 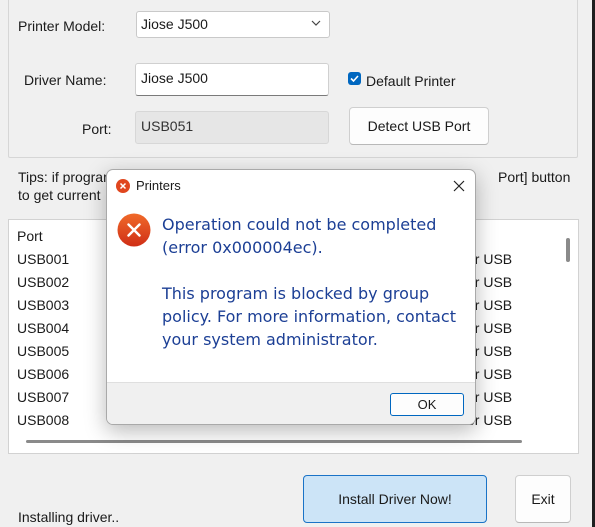 What do you see at coordinates (232, 79) in the screenshot?
I see `driver-name-input: Jiose J500` at bounding box center [232, 79].